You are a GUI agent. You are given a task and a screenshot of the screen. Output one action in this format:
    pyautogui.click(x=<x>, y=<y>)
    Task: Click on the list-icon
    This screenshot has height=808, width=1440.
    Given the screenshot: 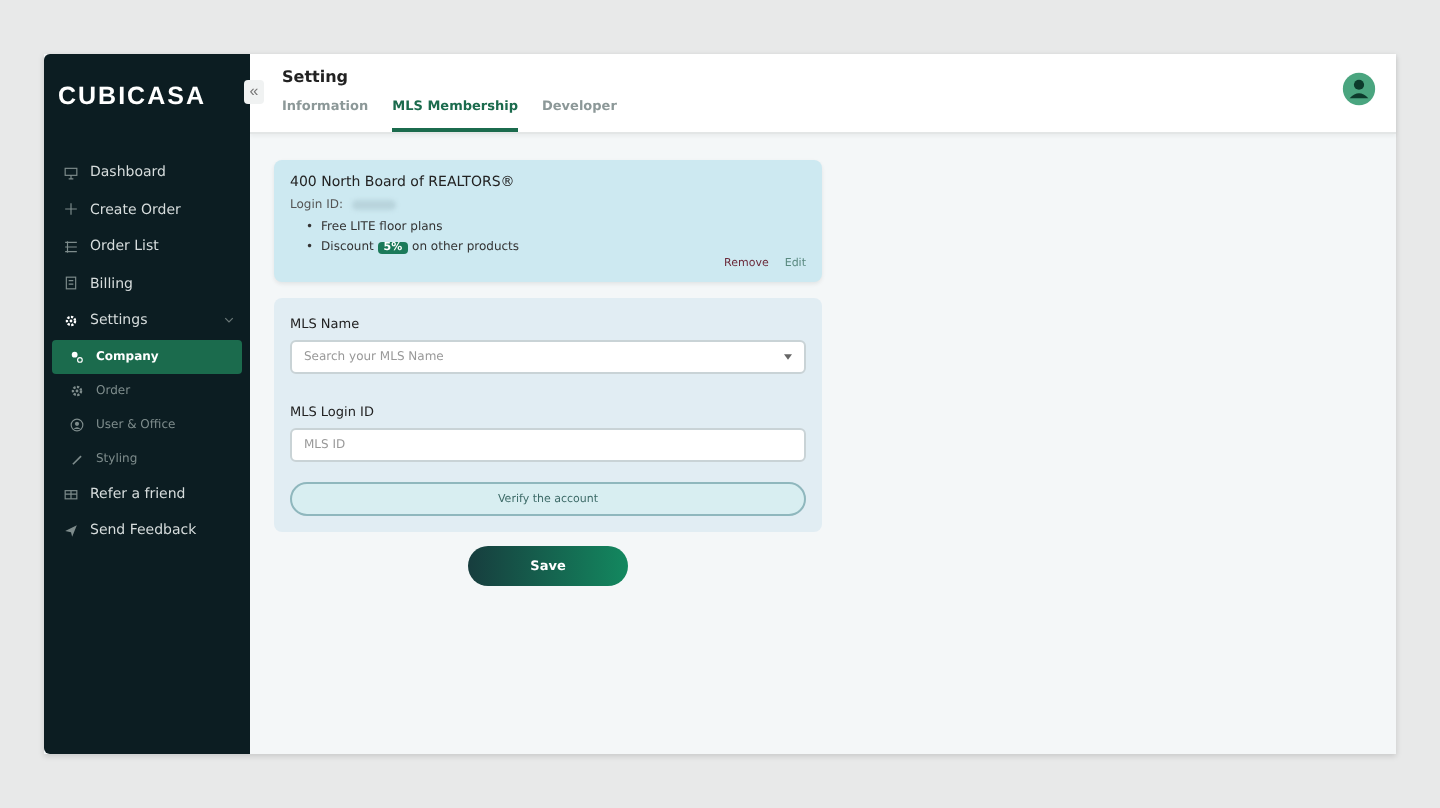 What is the action you would take?
    pyautogui.click(x=71, y=246)
    